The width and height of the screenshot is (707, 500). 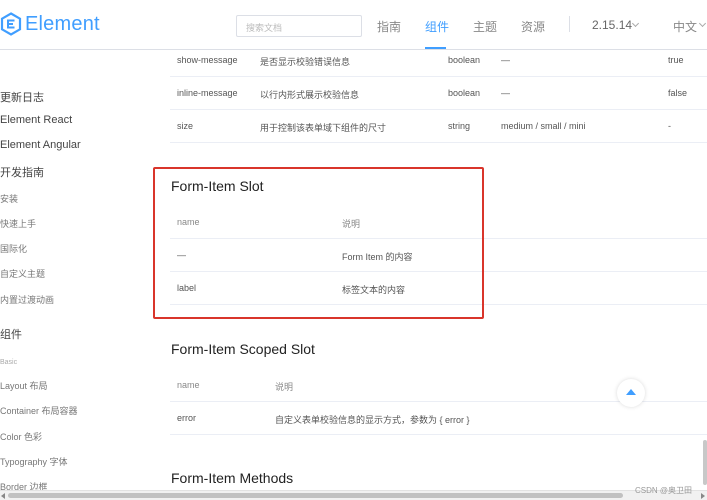 What do you see at coordinates (305, 62) in the screenshot?
I see `attr-desc: 是否显示校验错误信息` at bounding box center [305, 62].